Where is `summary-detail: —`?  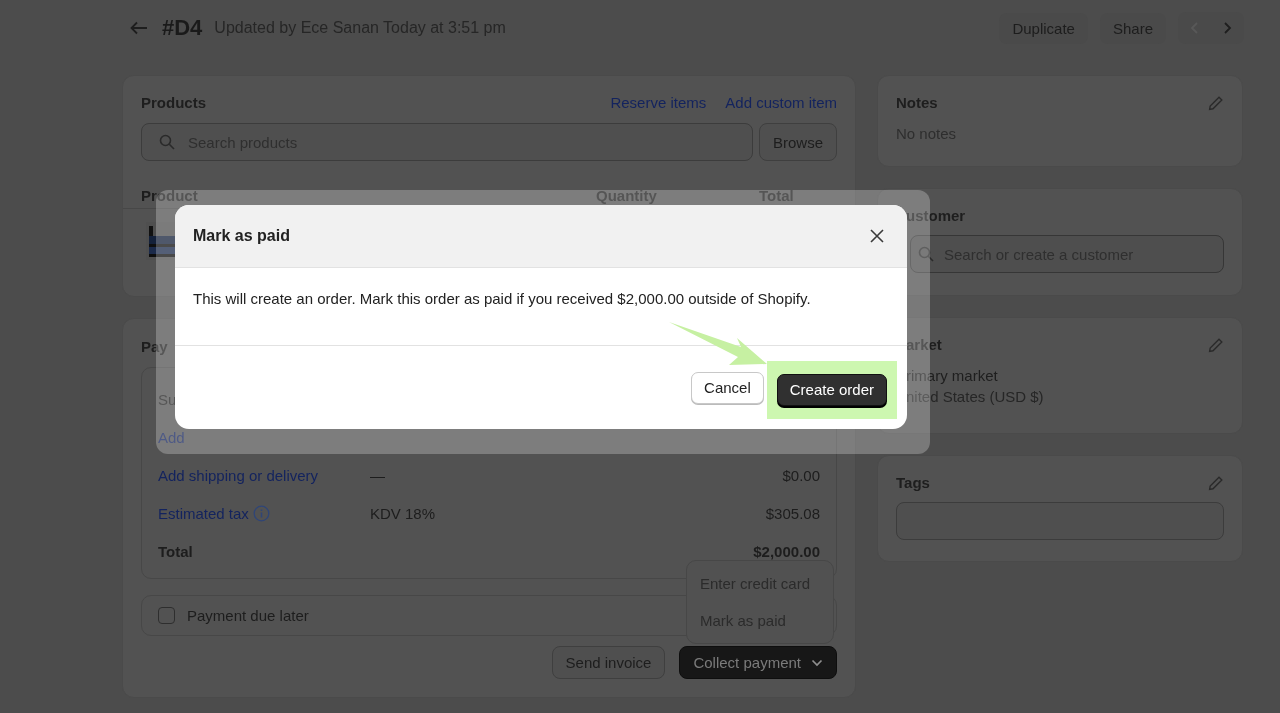 summary-detail: — is located at coordinates (377, 475).